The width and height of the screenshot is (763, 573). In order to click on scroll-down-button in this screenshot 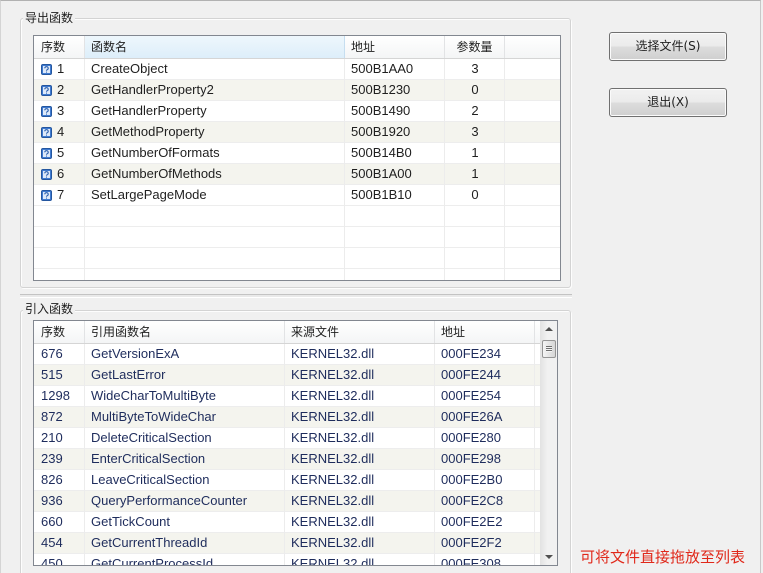, I will do `click(549, 556)`.